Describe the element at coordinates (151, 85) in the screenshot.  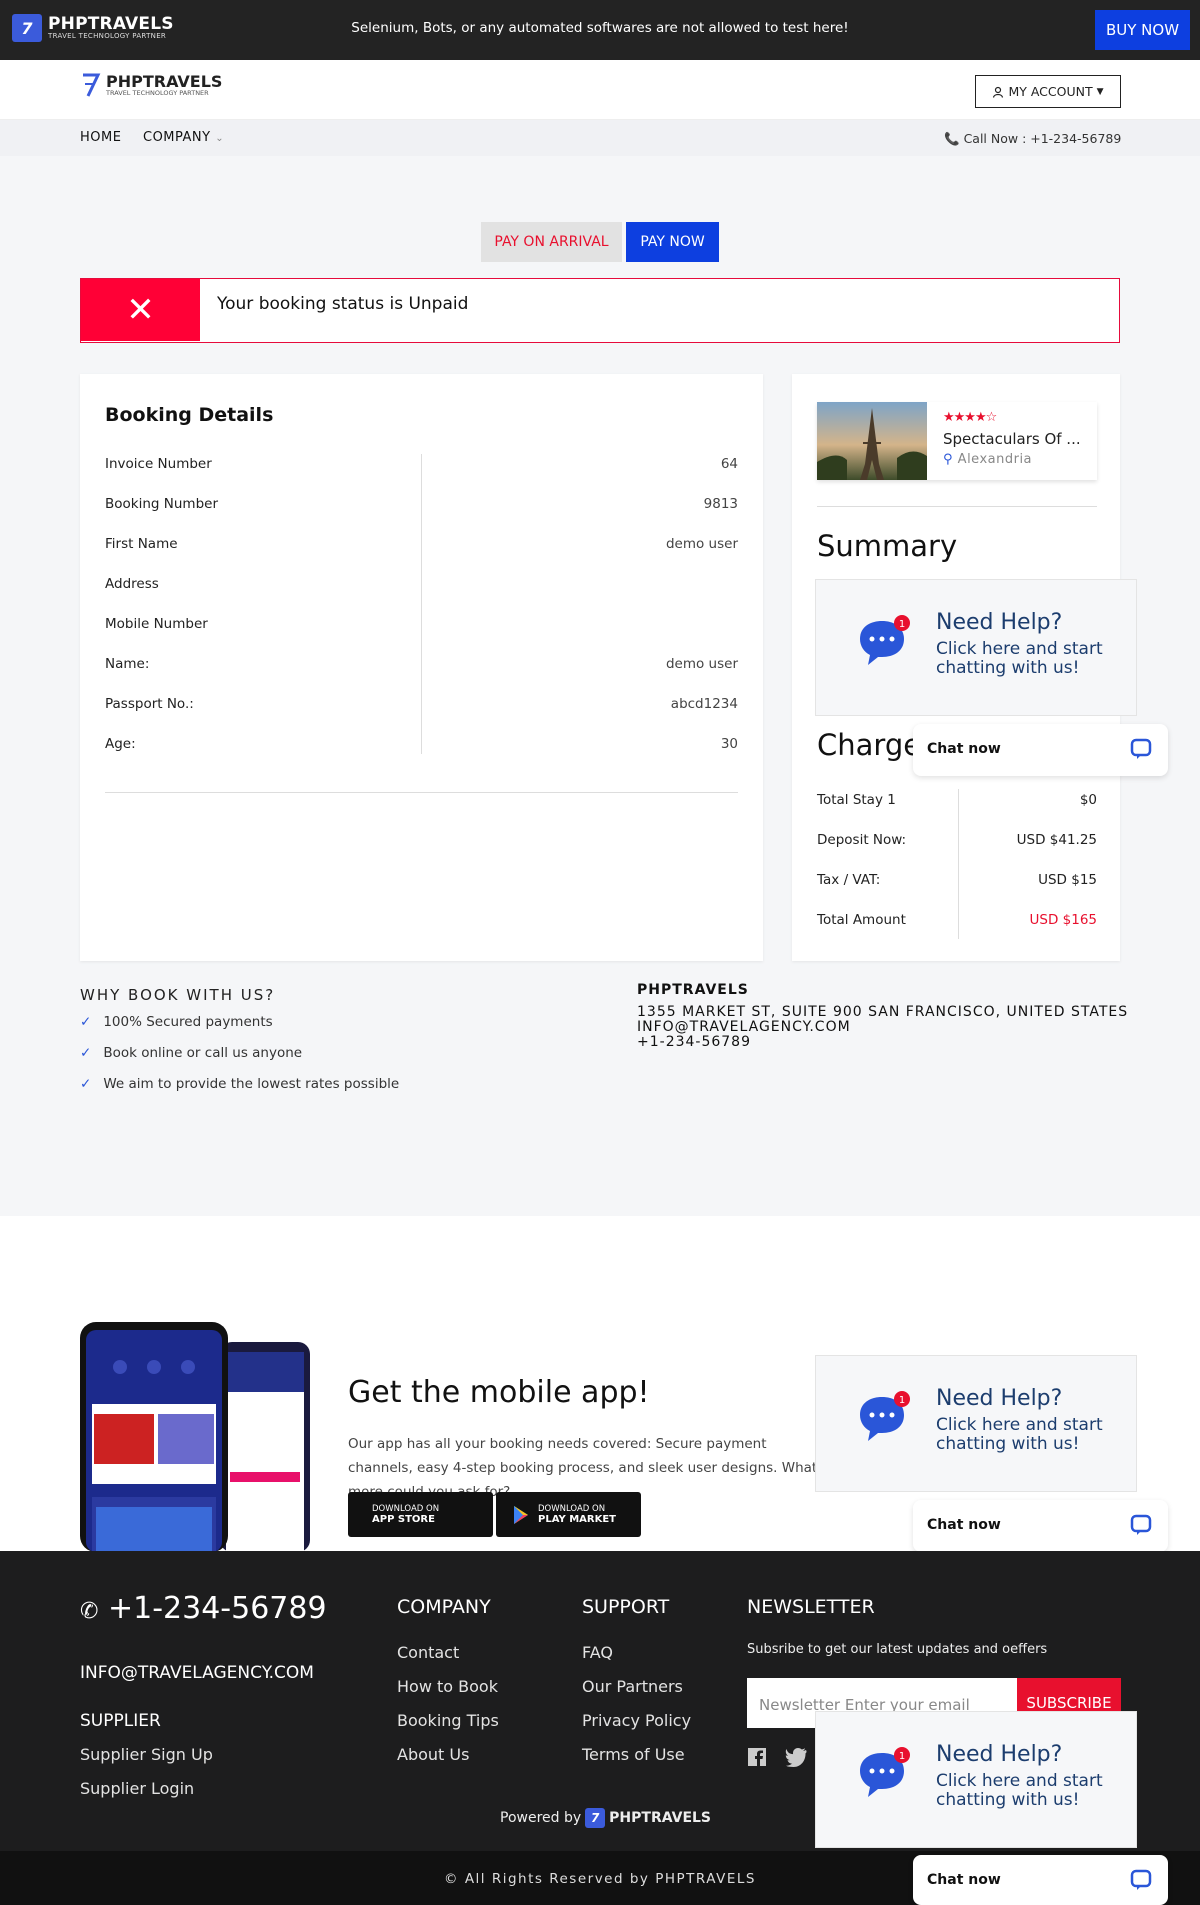
I see `header-logo: PHPTRAVELS TRAVEL TECHNOLOGY PARTNER` at that location.